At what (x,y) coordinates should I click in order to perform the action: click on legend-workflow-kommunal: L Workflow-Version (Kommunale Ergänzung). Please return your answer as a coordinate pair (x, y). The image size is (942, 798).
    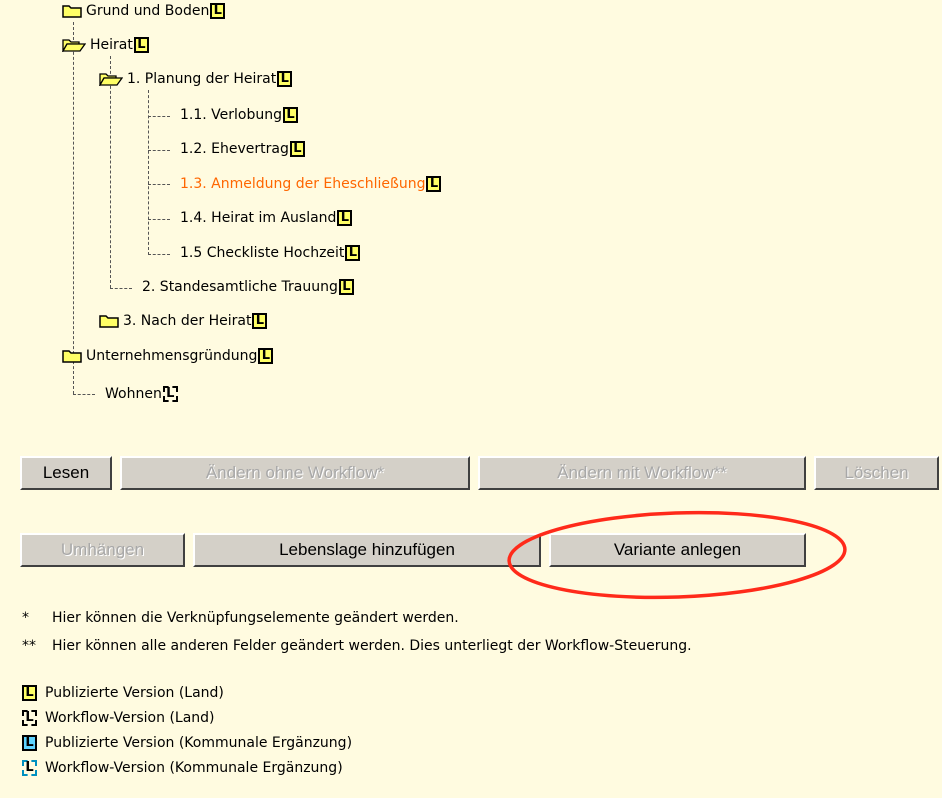
    Looking at the image, I should click on (182, 768).